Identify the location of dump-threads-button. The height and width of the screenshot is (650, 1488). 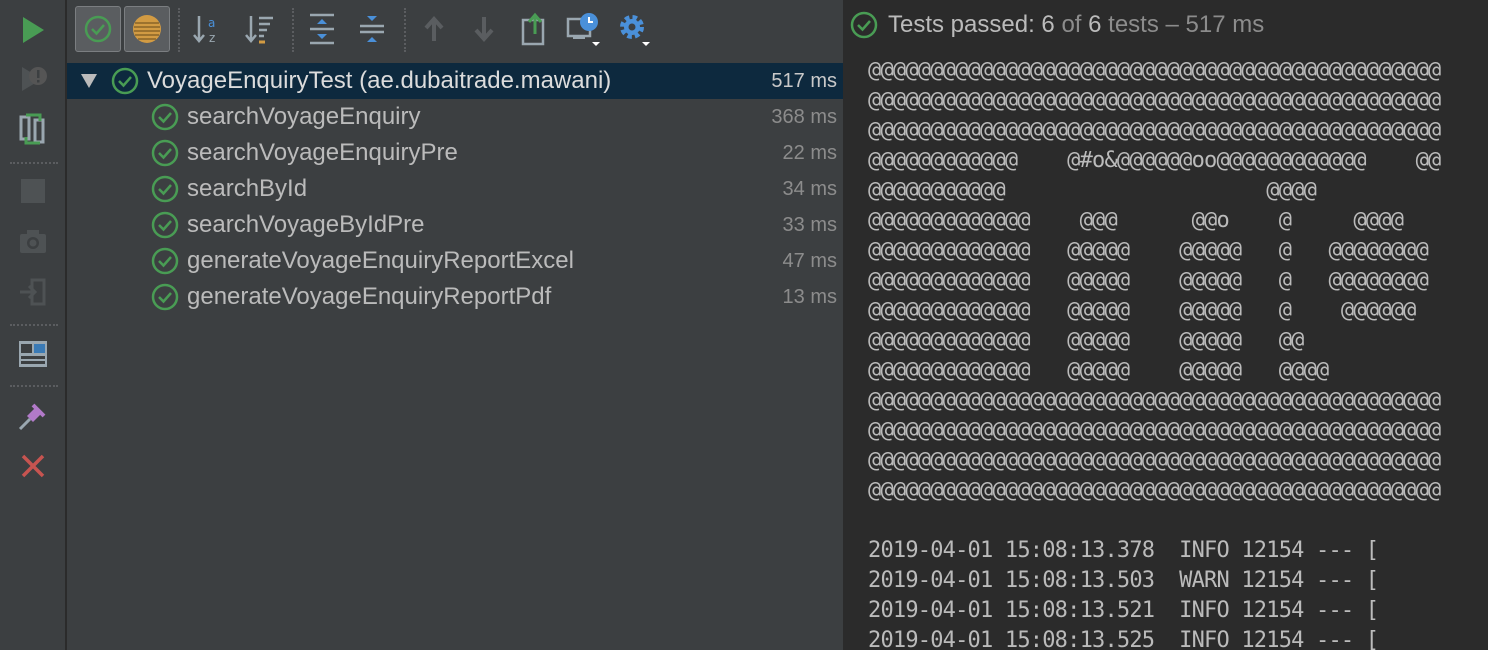
(33, 242).